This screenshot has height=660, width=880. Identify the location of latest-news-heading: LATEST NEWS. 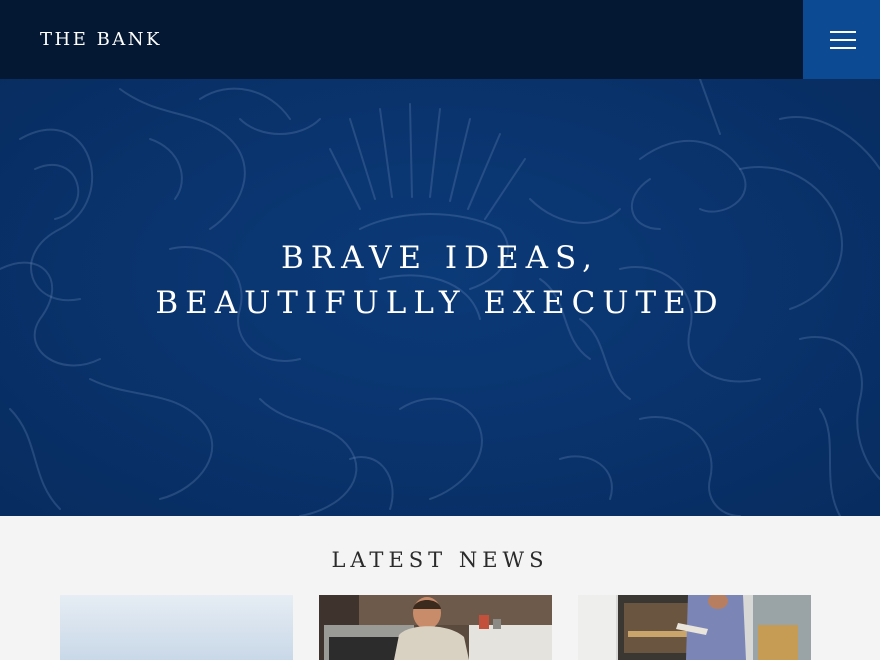
(440, 560).